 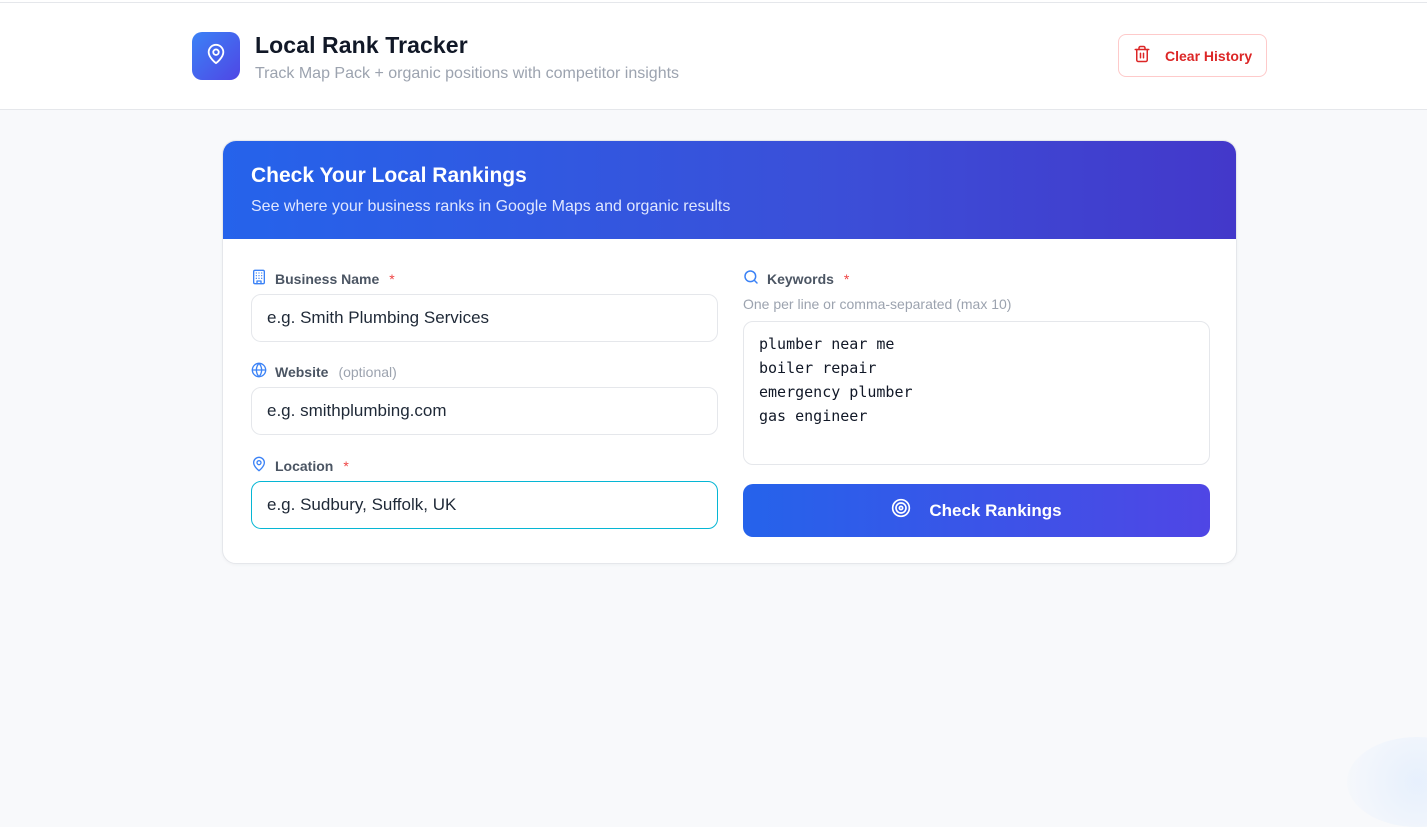 I want to click on app-title: Local Rank Tracker, so click(x=361, y=45).